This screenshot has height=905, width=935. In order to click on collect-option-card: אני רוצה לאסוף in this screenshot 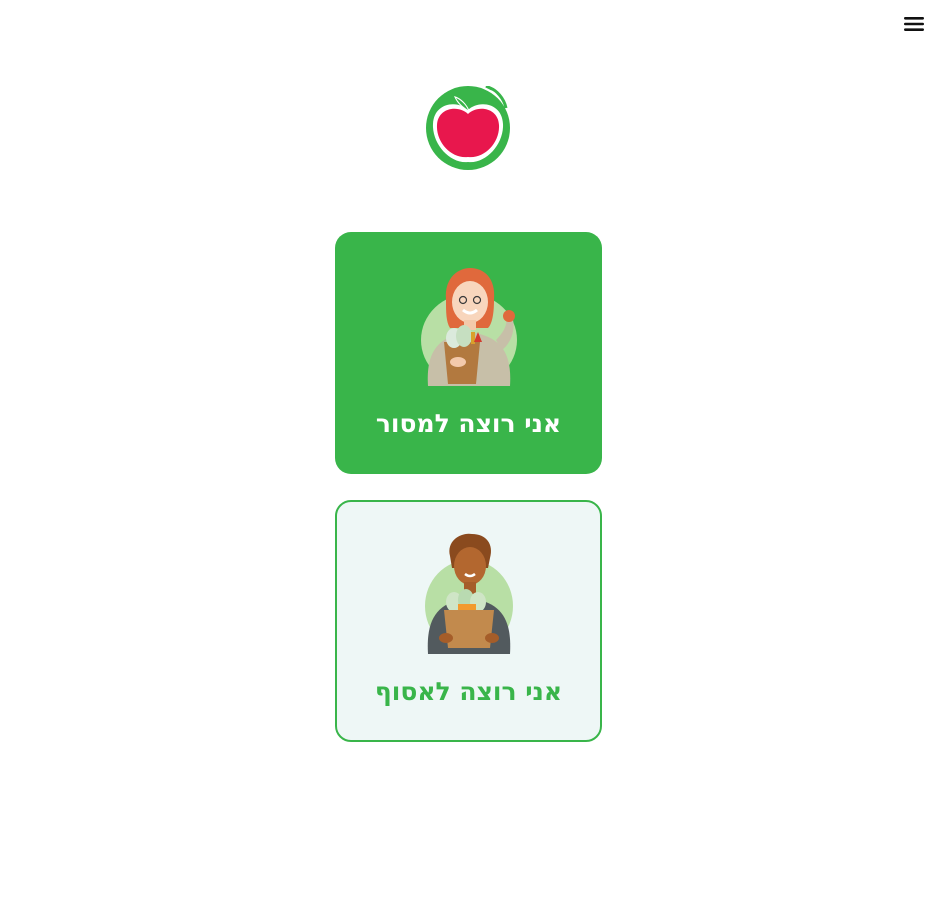, I will do `click(468, 621)`.